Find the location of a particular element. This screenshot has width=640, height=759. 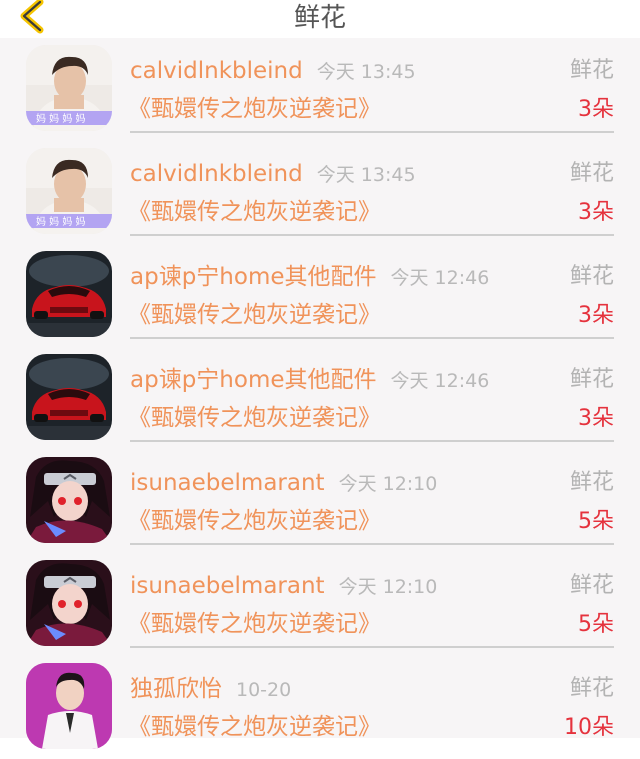

page-title: 鲜花 is located at coordinates (319, 18).